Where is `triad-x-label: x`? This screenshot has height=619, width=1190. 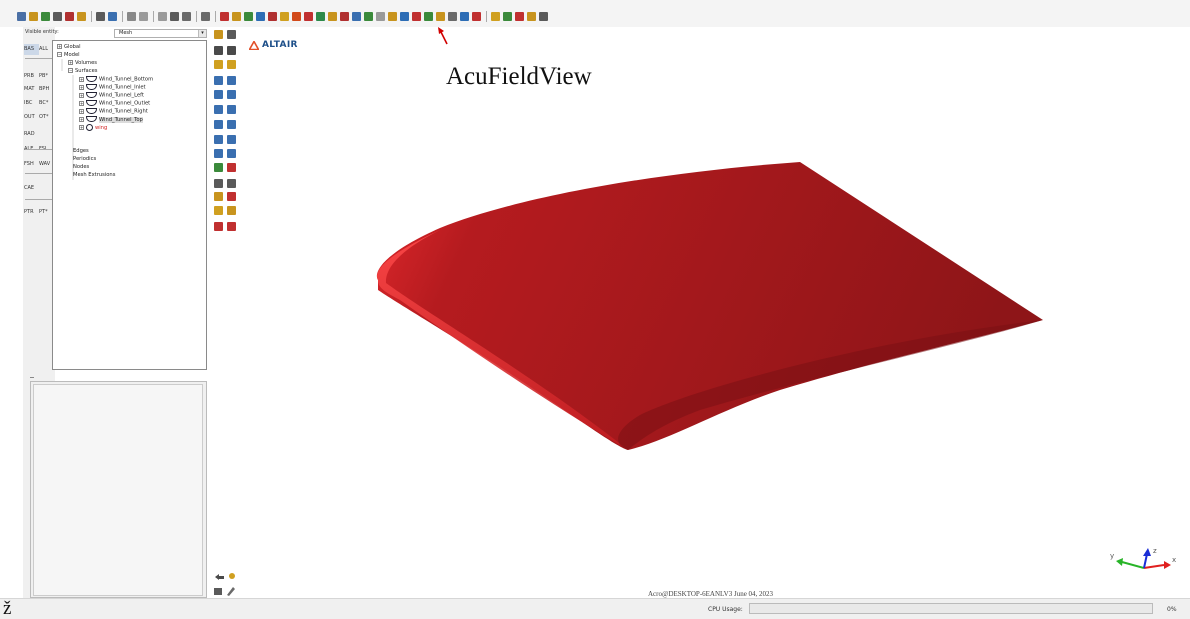
triad-x-label: x is located at coordinates (1174, 560).